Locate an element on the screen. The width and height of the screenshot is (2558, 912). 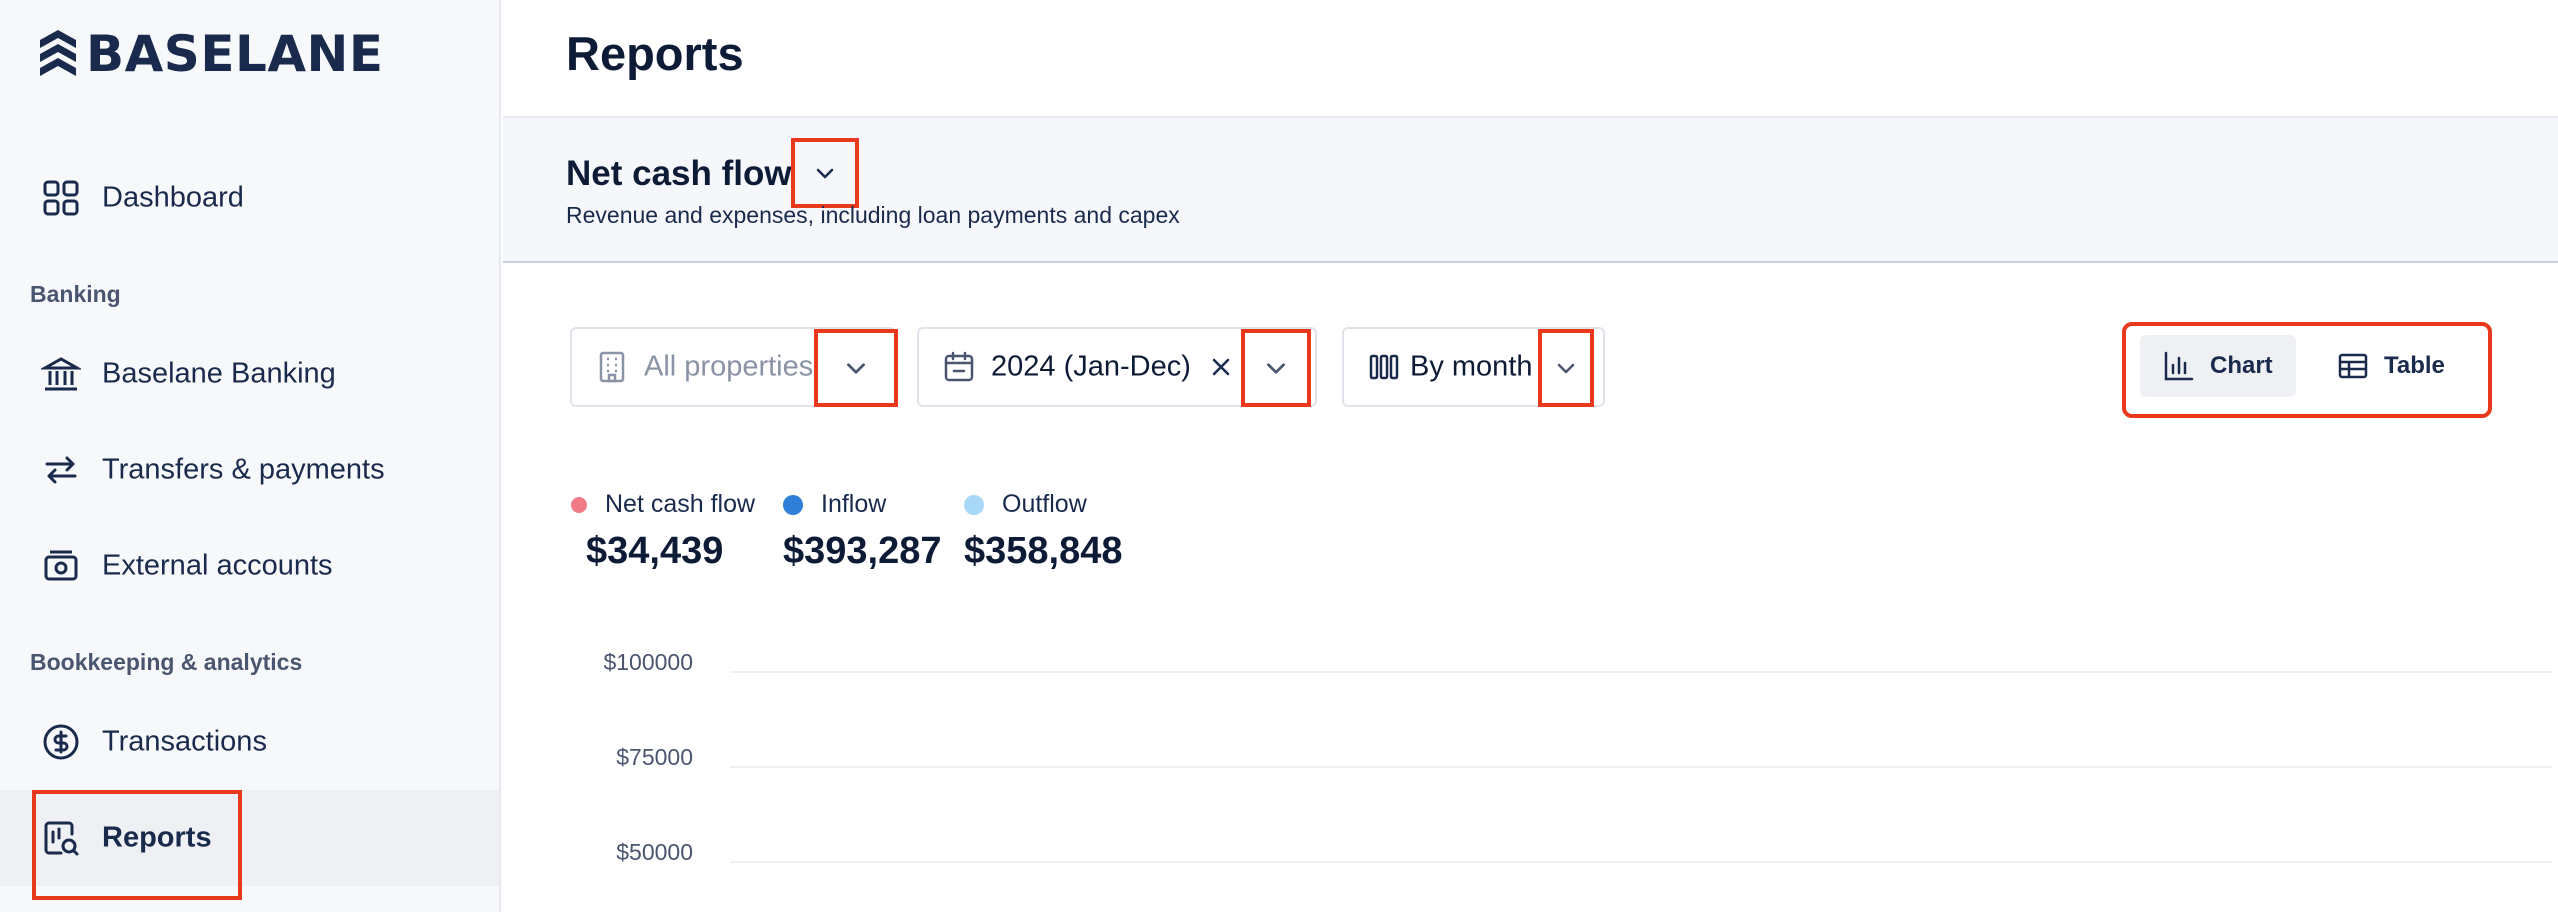
properties-placeholder: All properties is located at coordinates (729, 366).